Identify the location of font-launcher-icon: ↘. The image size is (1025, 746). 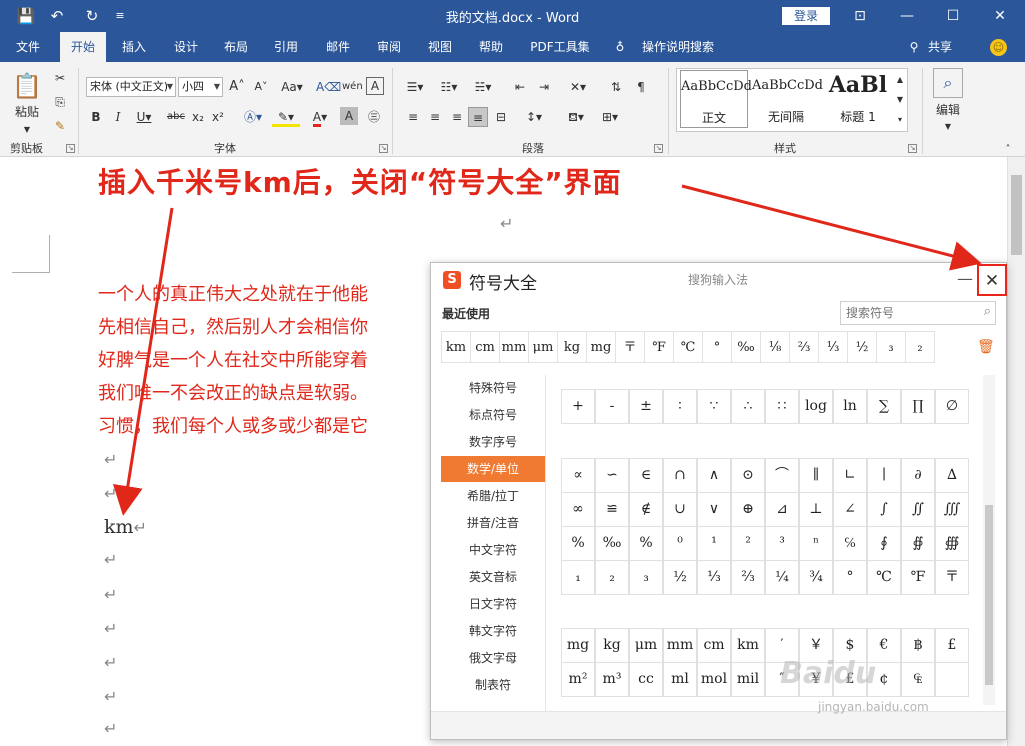
(383, 148).